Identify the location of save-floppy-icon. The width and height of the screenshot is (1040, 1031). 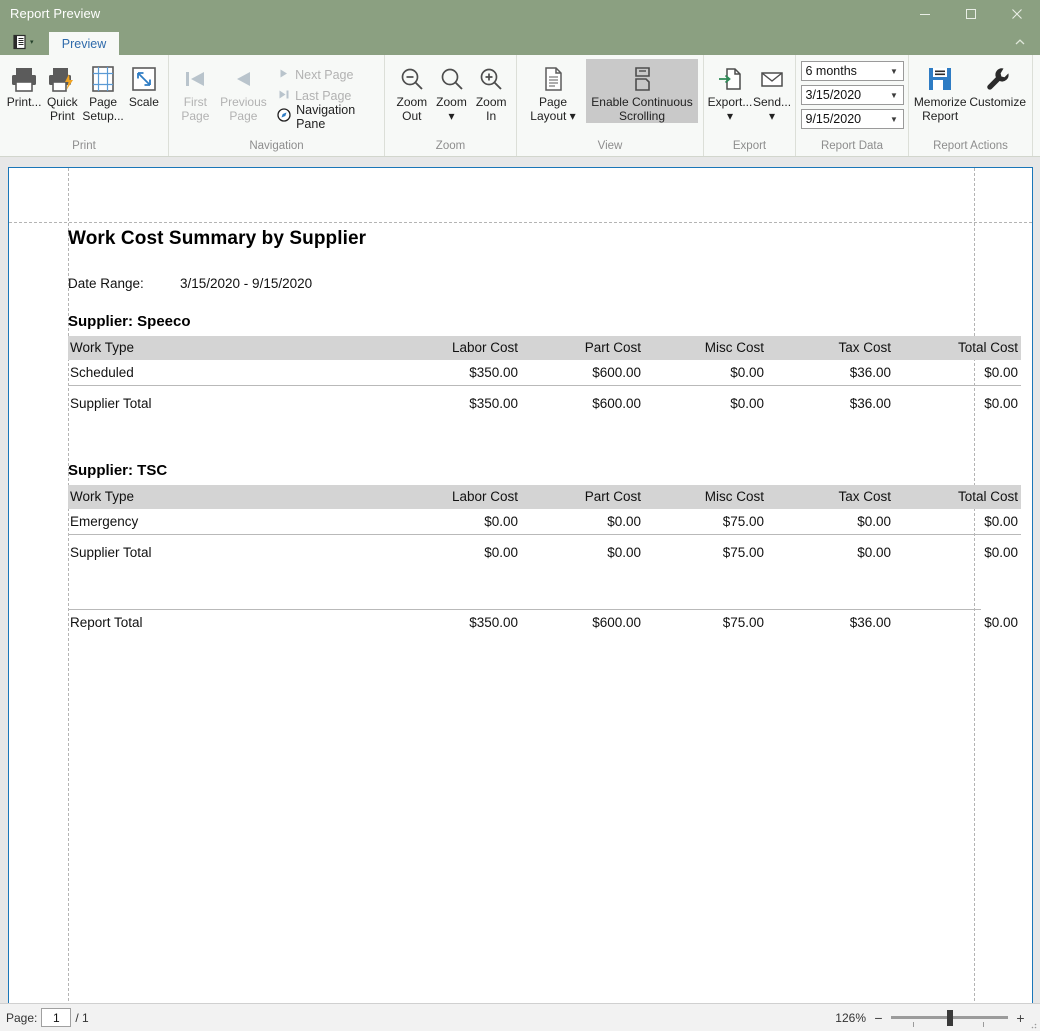
(940, 79).